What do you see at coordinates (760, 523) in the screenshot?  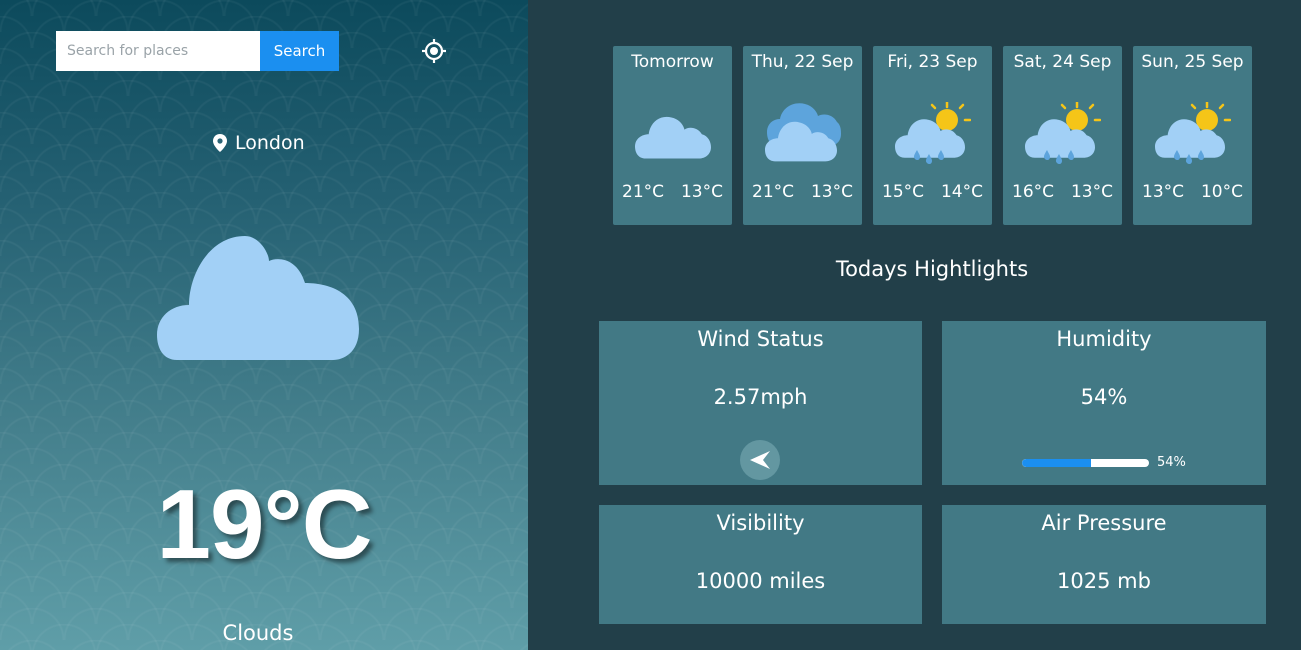 I see `visibility-title: Visibility` at bounding box center [760, 523].